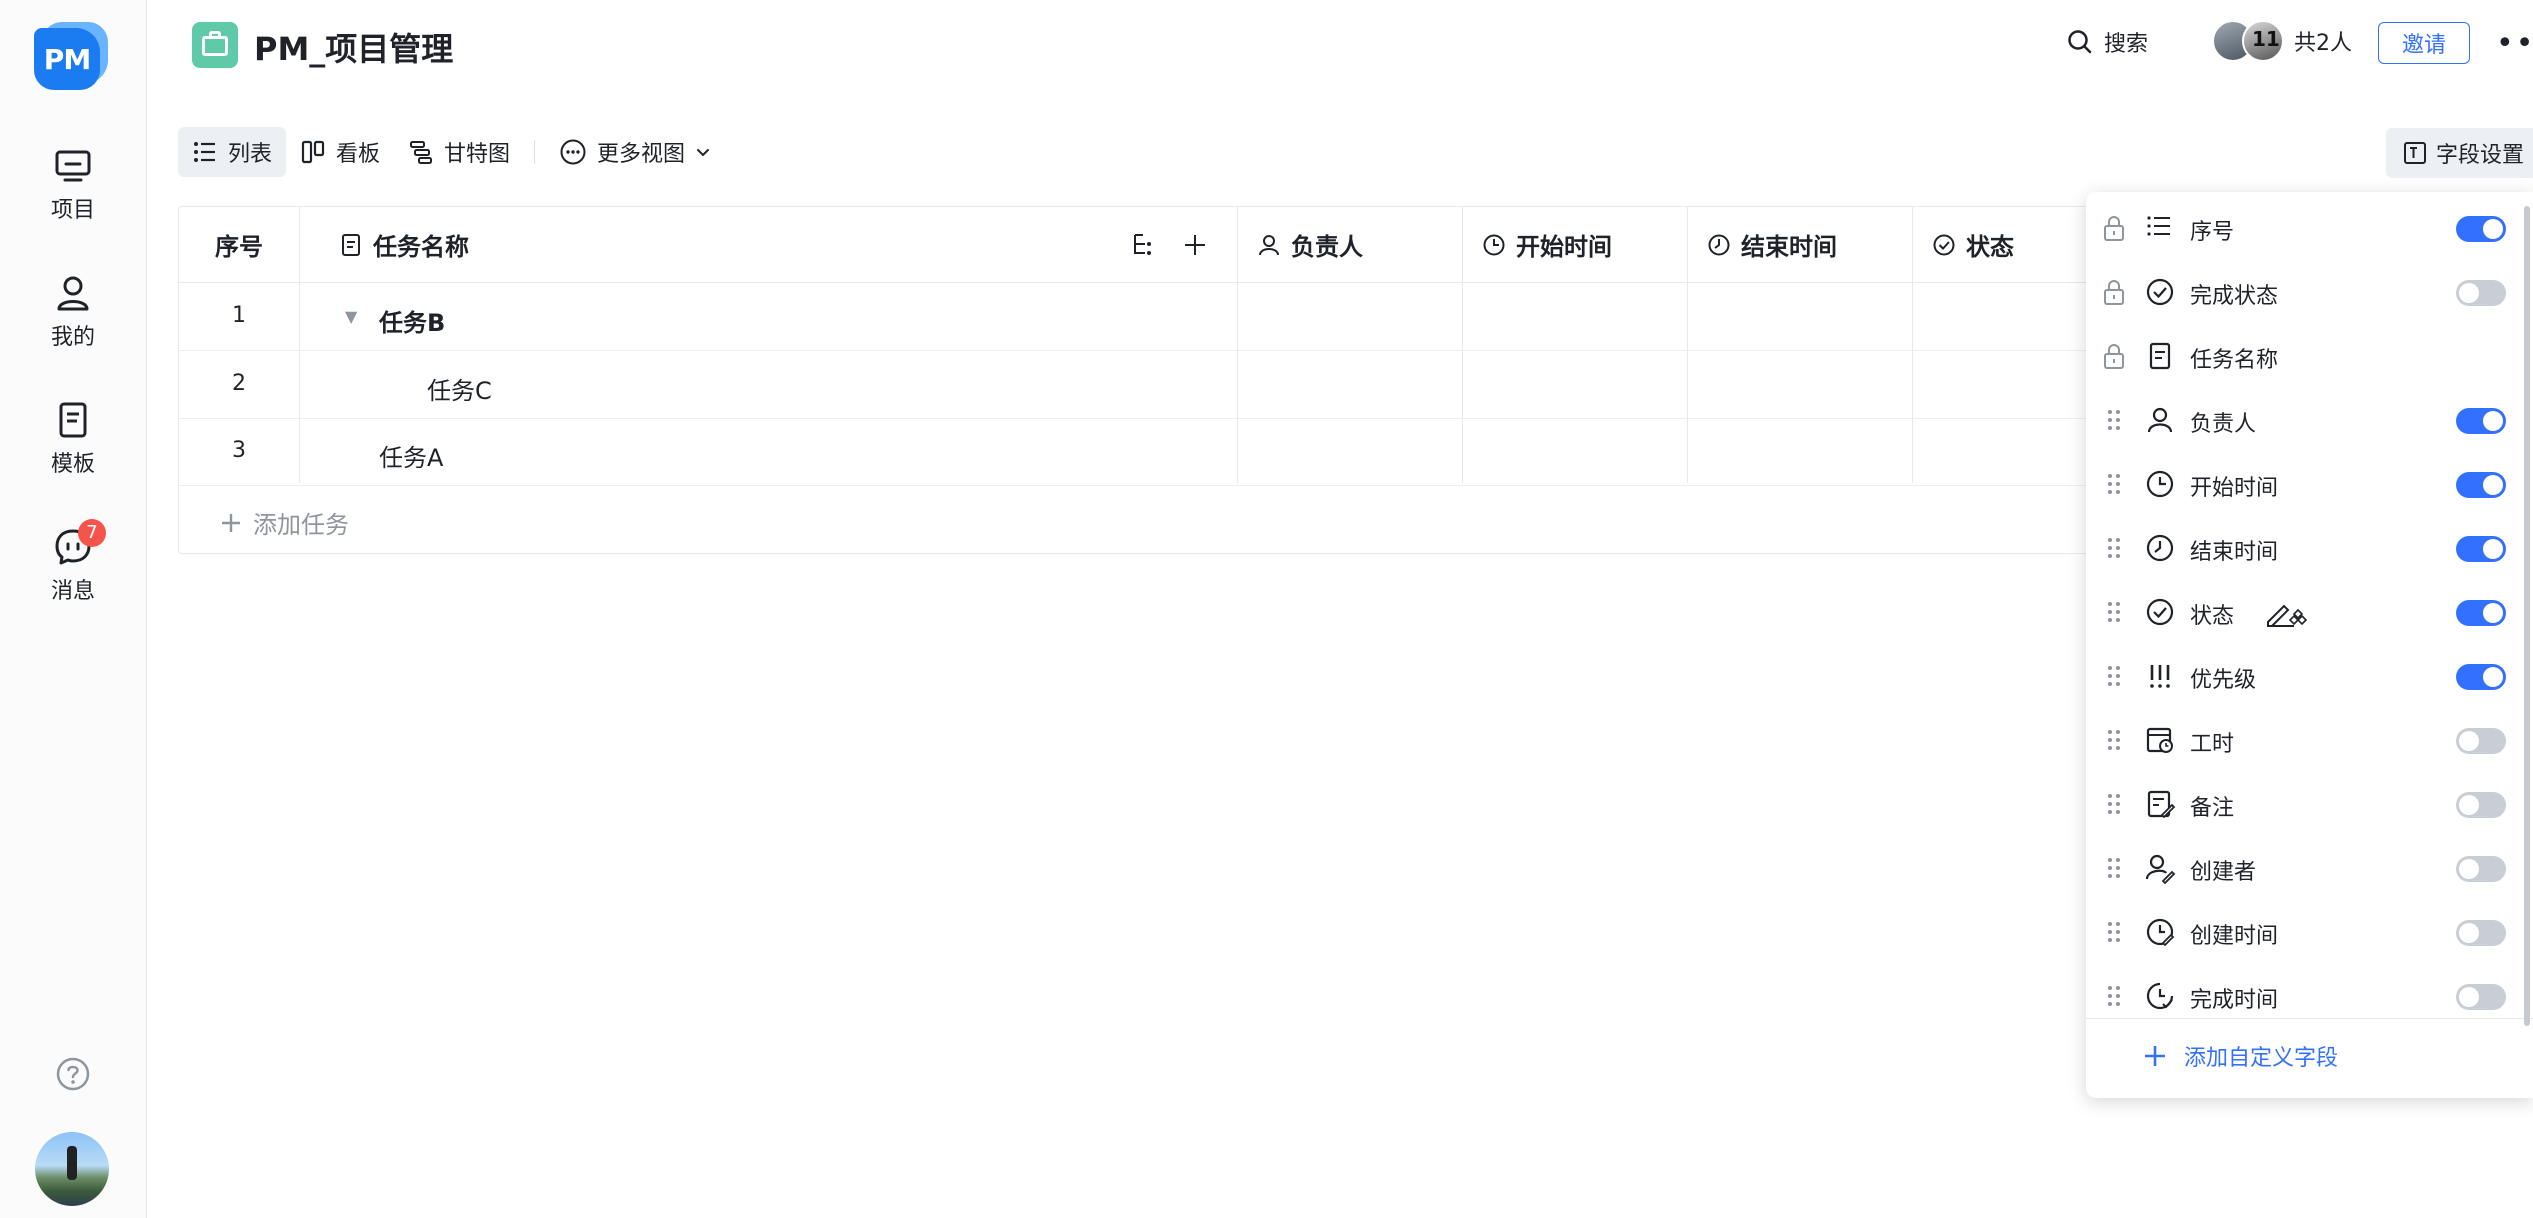 This screenshot has width=2533, height=1218. I want to click on field-label: 结束时间, so click(2234, 552).